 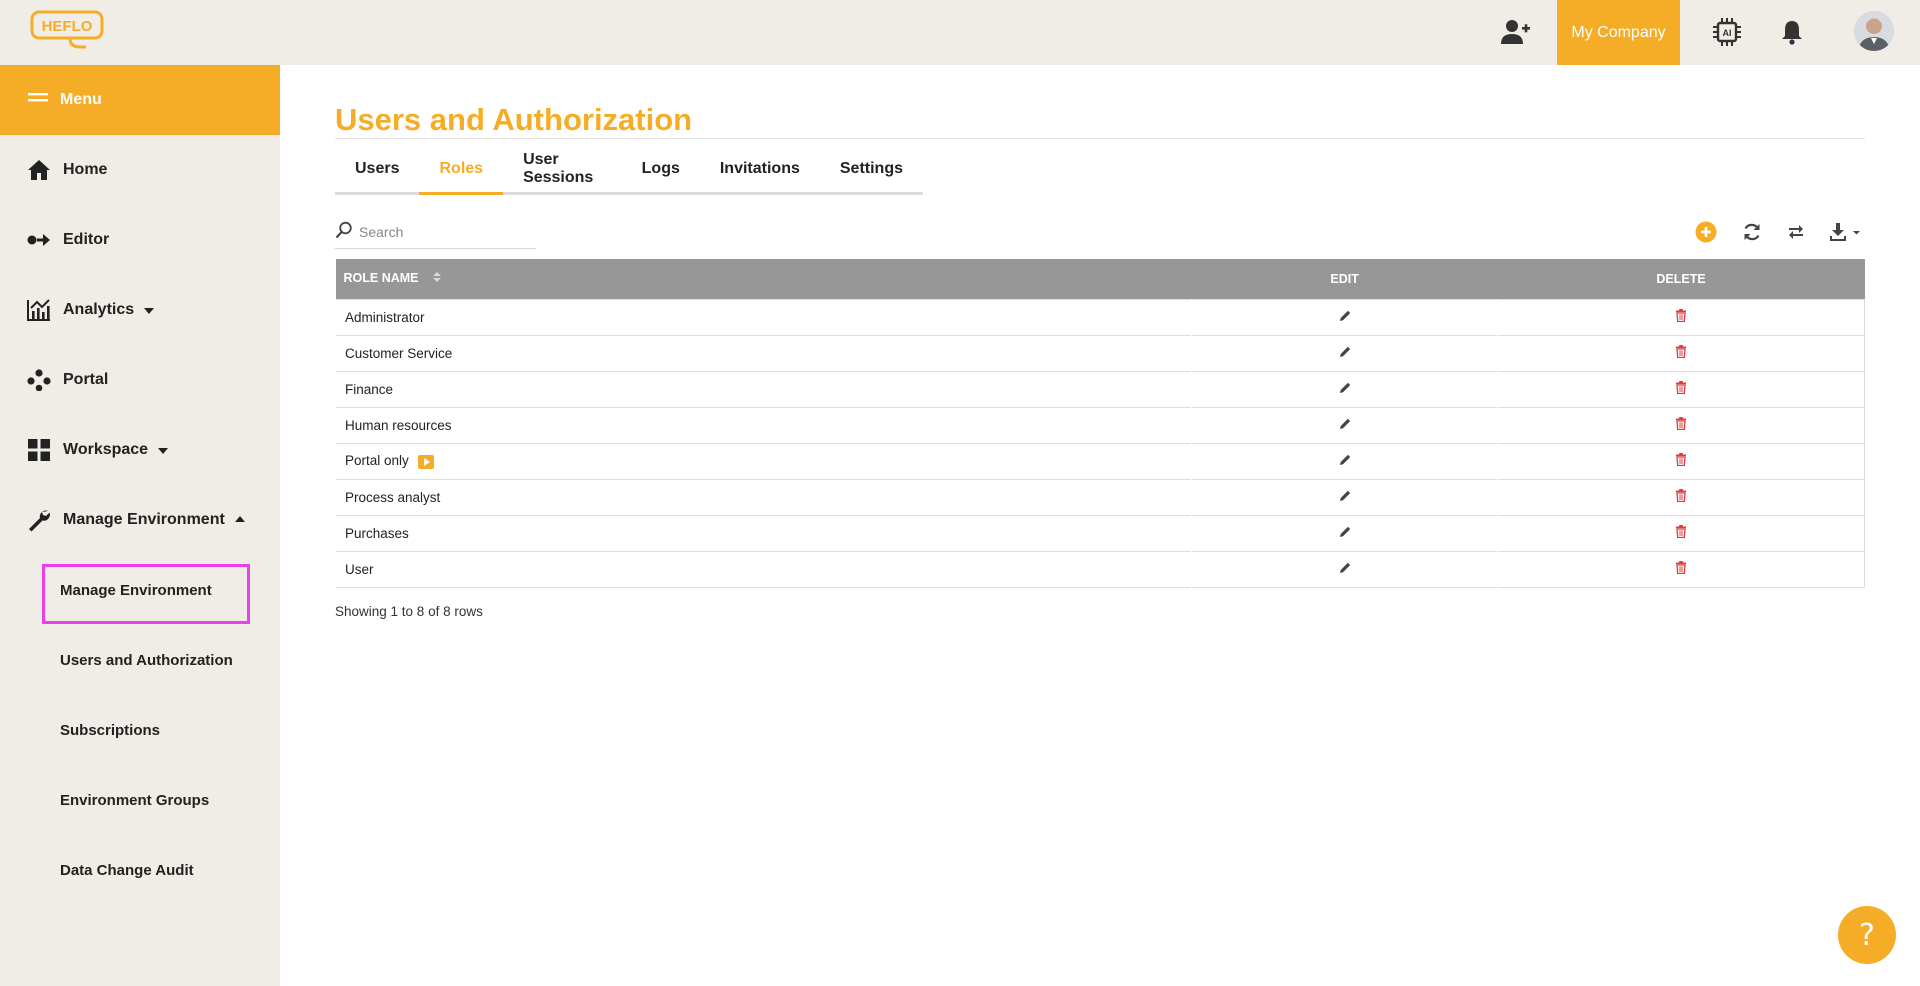 I want to click on sidebar-subitem-environment-groups: Environment Groups, so click(x=140, y=800).